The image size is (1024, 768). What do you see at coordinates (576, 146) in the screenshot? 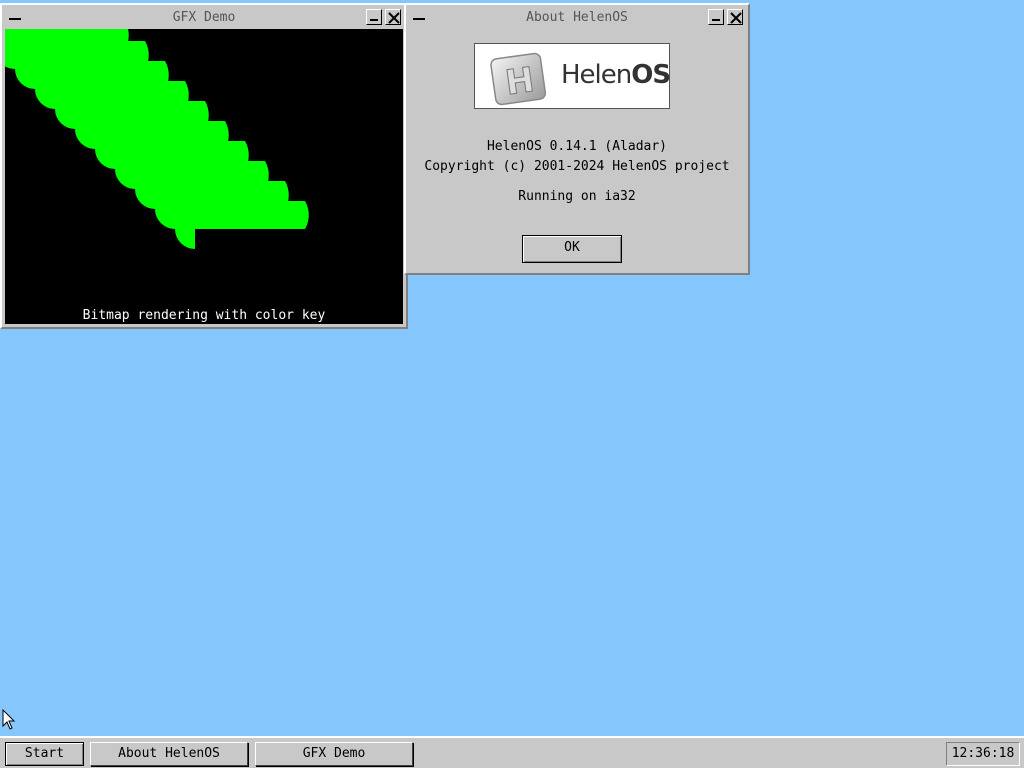
I see `version-text: HelenOS 0.14.1 (Aladar)` at bounding box center [576, 146].